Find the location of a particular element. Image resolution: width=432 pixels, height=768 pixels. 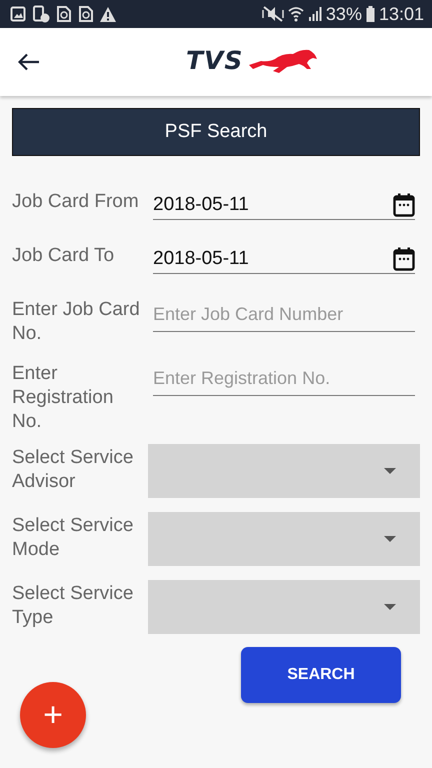

field-label: Job Card From is located at coordinates (76, 202).